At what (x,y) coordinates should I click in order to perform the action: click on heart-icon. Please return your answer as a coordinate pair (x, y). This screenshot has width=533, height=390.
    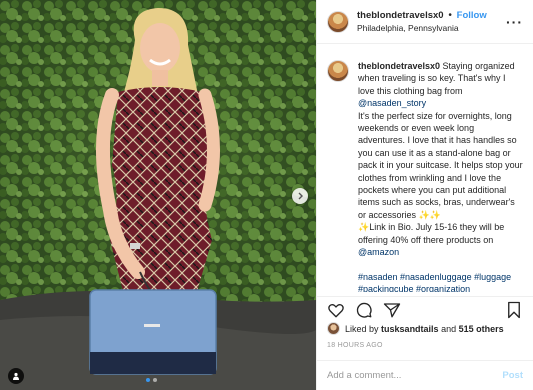
    Looking at the image, I should click on (336, 310).